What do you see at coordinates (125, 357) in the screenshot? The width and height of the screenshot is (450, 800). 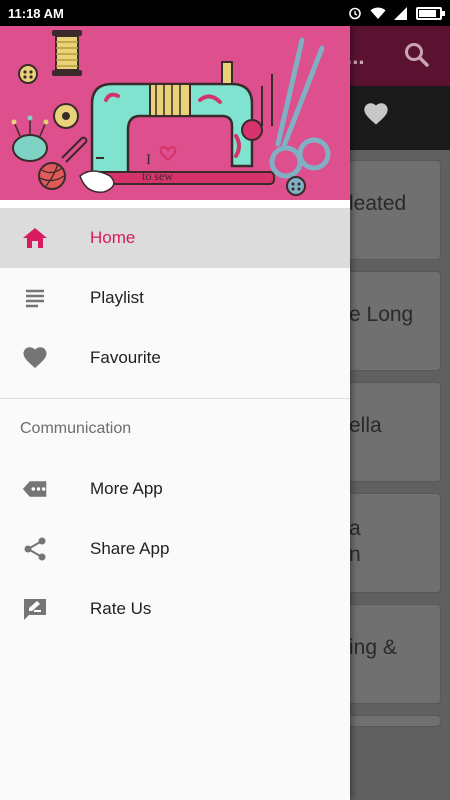 I see `nav-label: Favourite` at bounding box center [125, 357].